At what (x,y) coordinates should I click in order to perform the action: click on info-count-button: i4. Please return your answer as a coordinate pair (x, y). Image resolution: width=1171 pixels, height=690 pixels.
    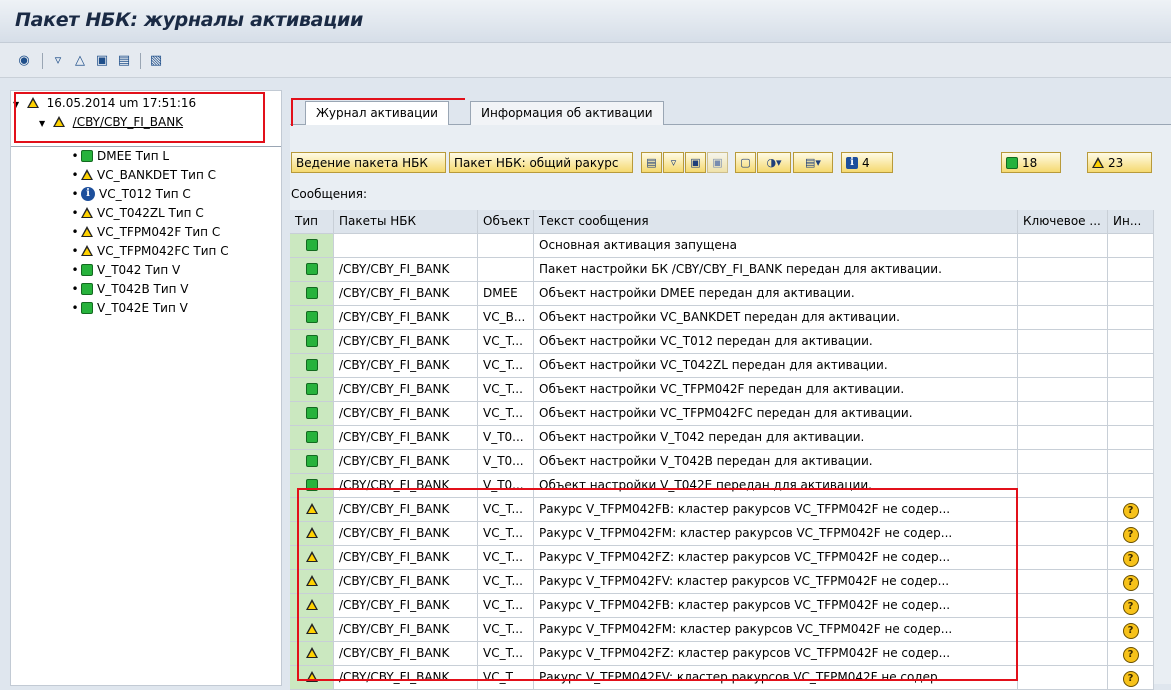
    Looking at the image, I should click on (867, 162).